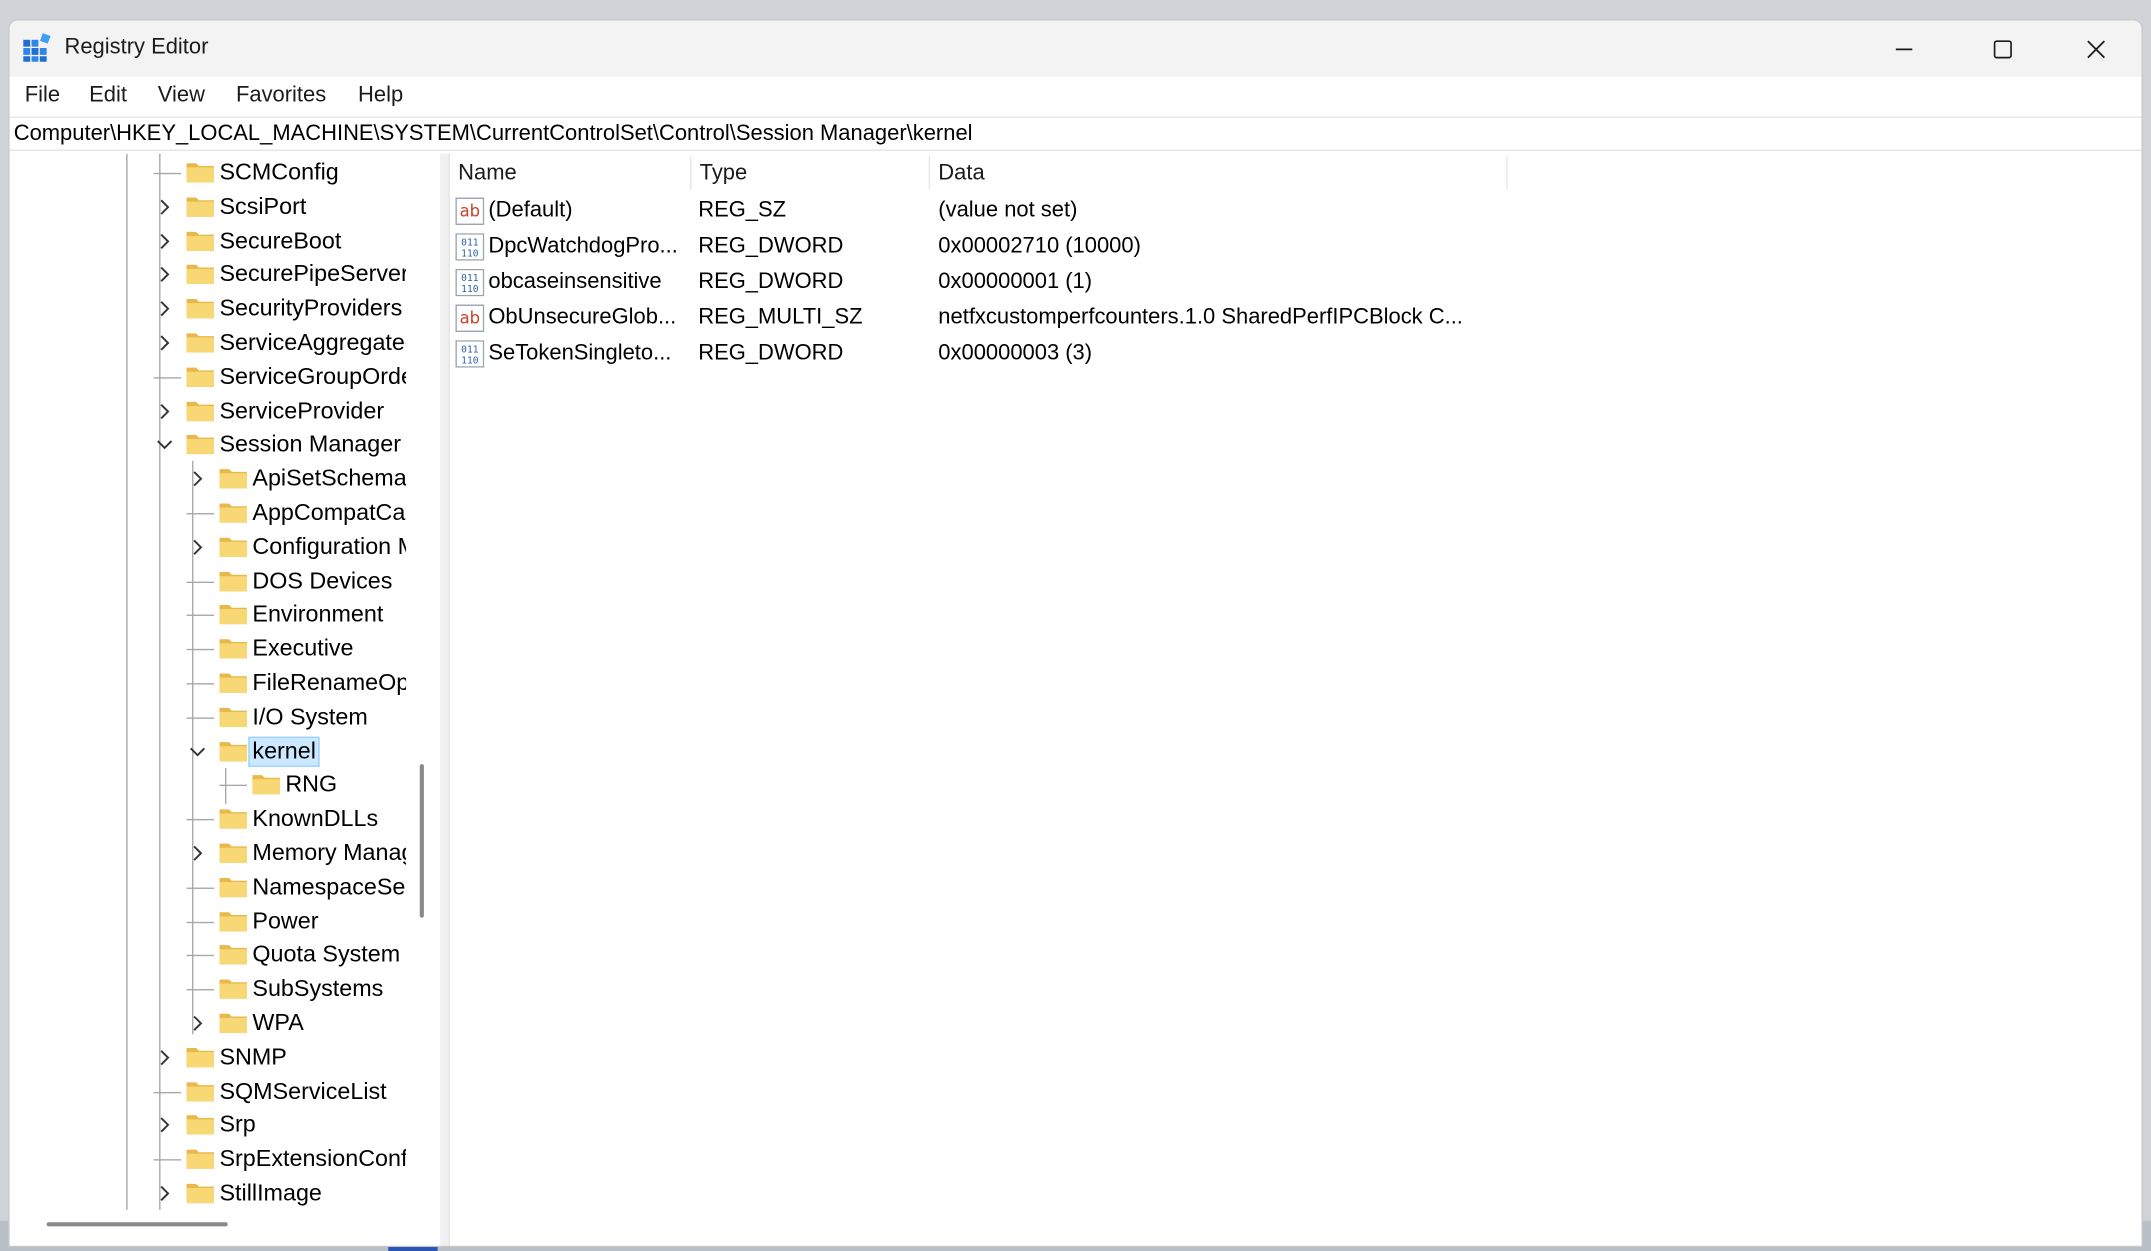 This screenshot has width=2151, height=1251. I want to click on tree-node-label: SecurePipeServers, so click(311, 274).